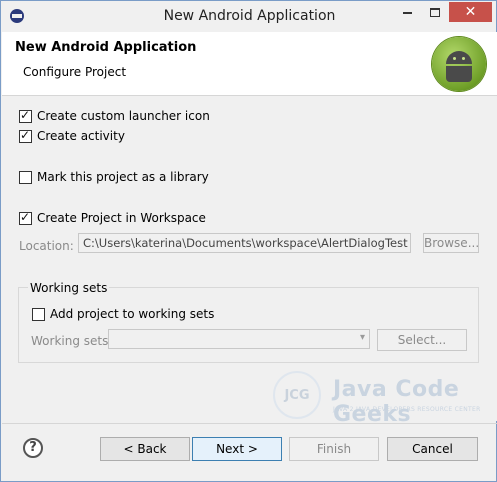 The image size is (497, 482). I want to click on cancel-button: Cancel, so click(432, 449).